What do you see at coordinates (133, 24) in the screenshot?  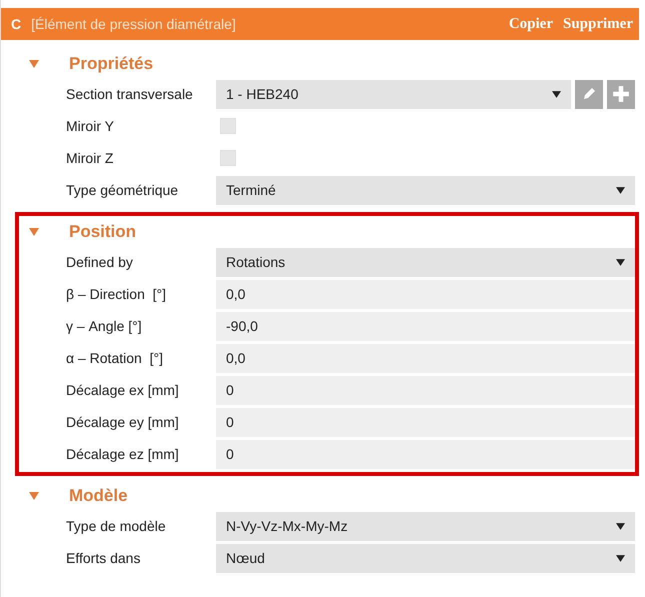 I see `header-title: [Élément de pression diamétrale]` at bounding box center [133, 24].